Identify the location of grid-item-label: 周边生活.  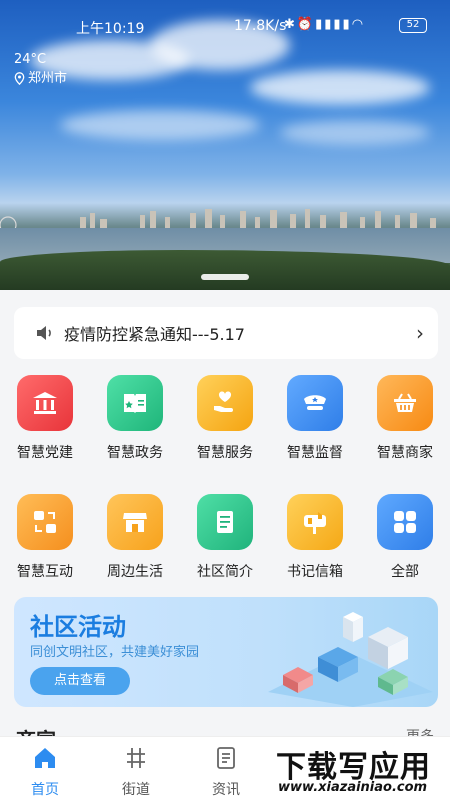
(135, 572).